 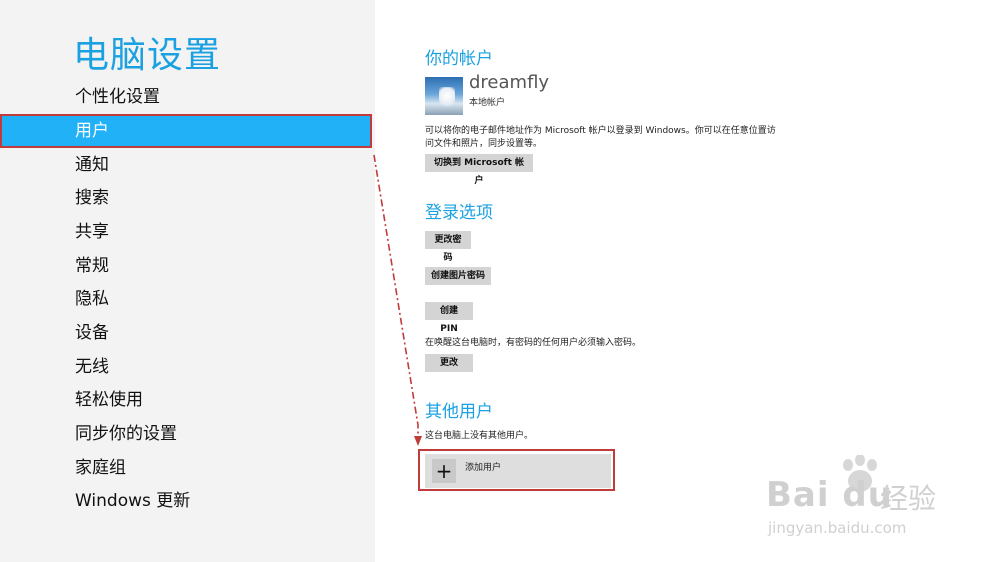 I want to click on other-users-heading: 其他用户, so click(x=459, y=412).